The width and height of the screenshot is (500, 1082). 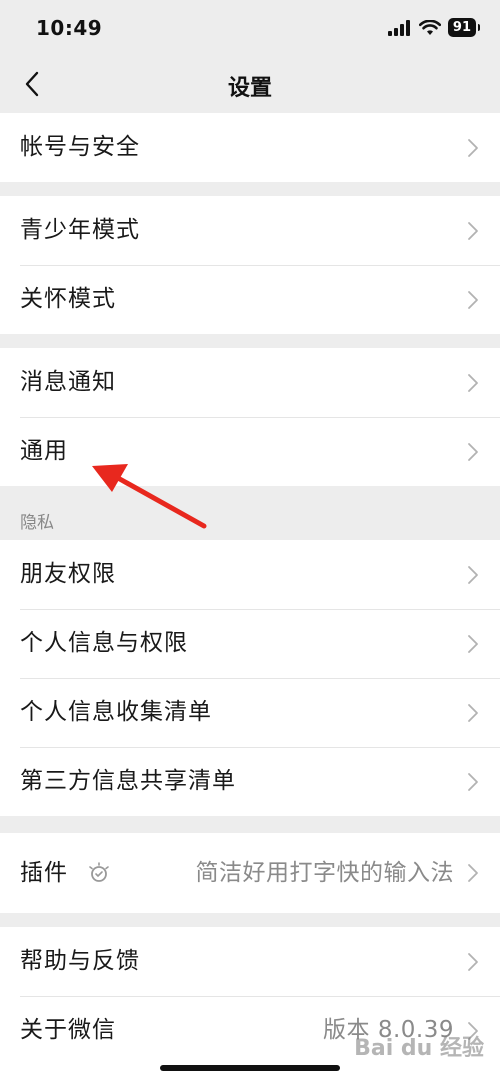 What do you see at coordinates (250, 230) in the screenshot?
I see `row-teen-mode: 青少年模式` at bounding box center [250, 230].